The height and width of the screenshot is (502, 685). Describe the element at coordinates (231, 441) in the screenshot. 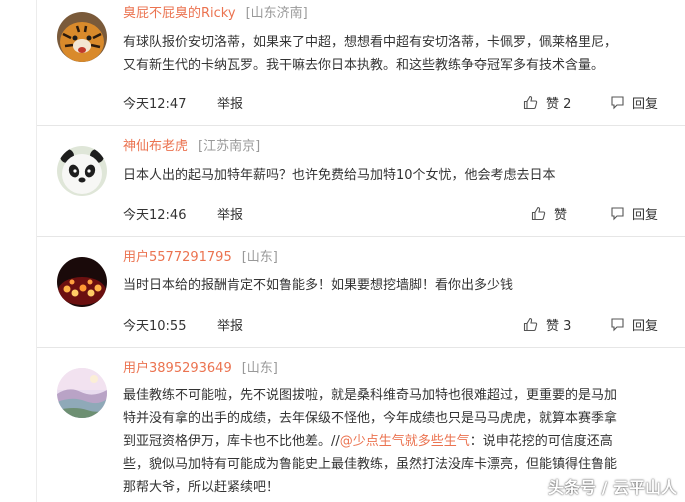

I see `comment-line-text: 到亚冠资格伊万，库卡也不比他差。//` at that location.